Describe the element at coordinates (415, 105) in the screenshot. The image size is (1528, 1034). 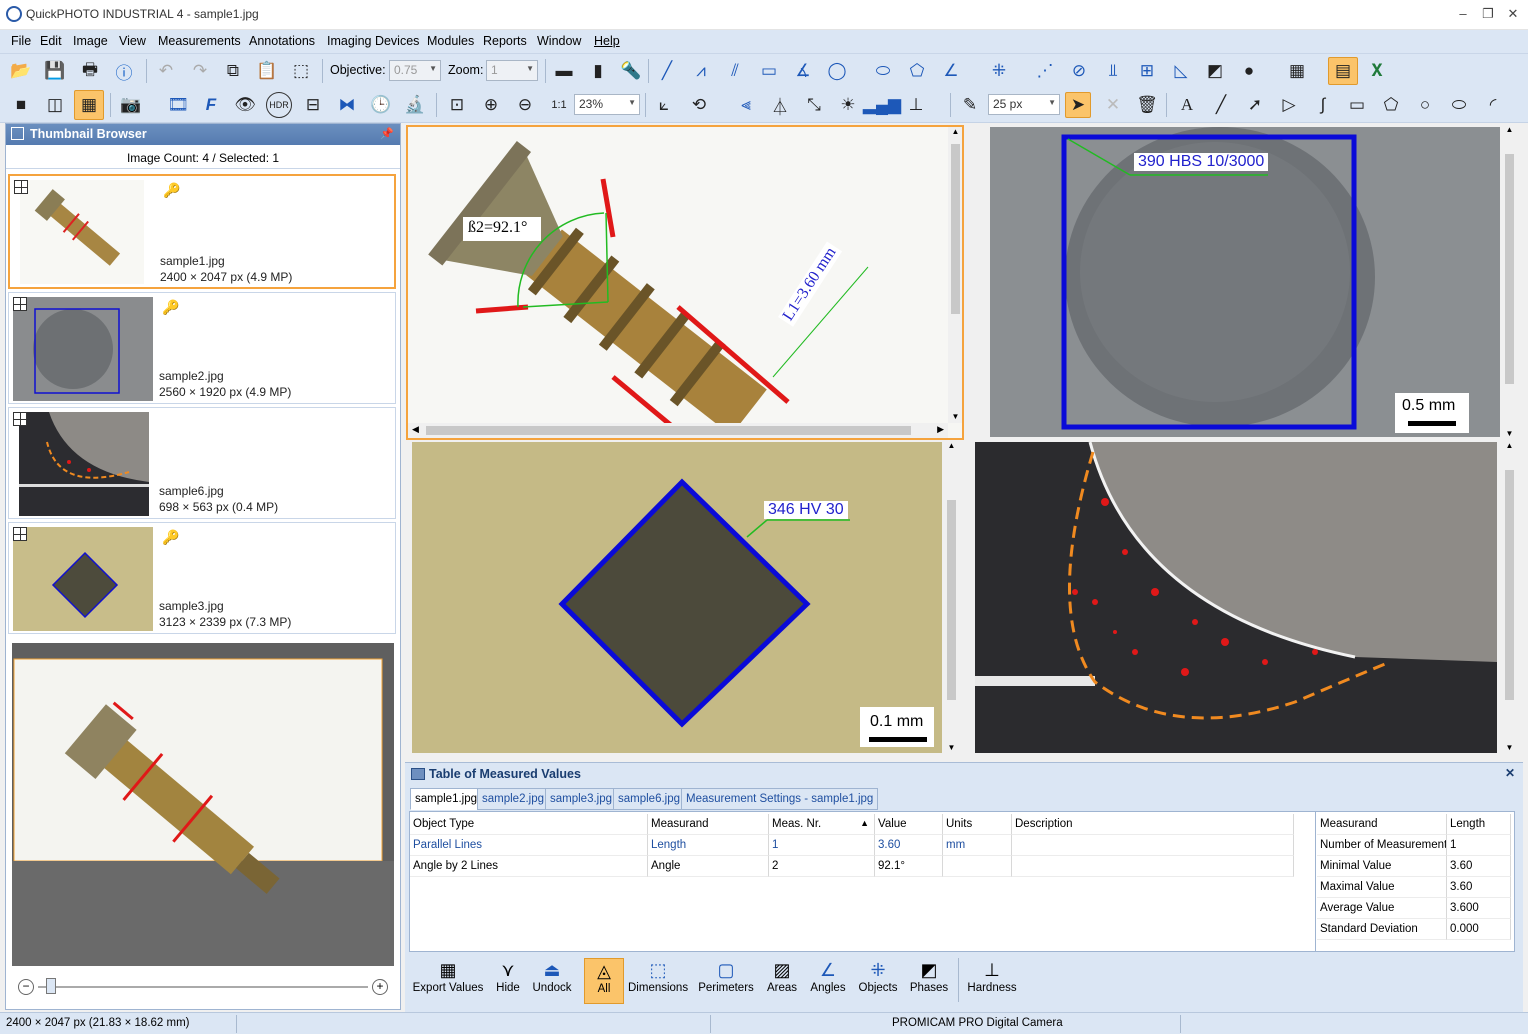
I see `microscope-settings-icon: 🔬` at that location.